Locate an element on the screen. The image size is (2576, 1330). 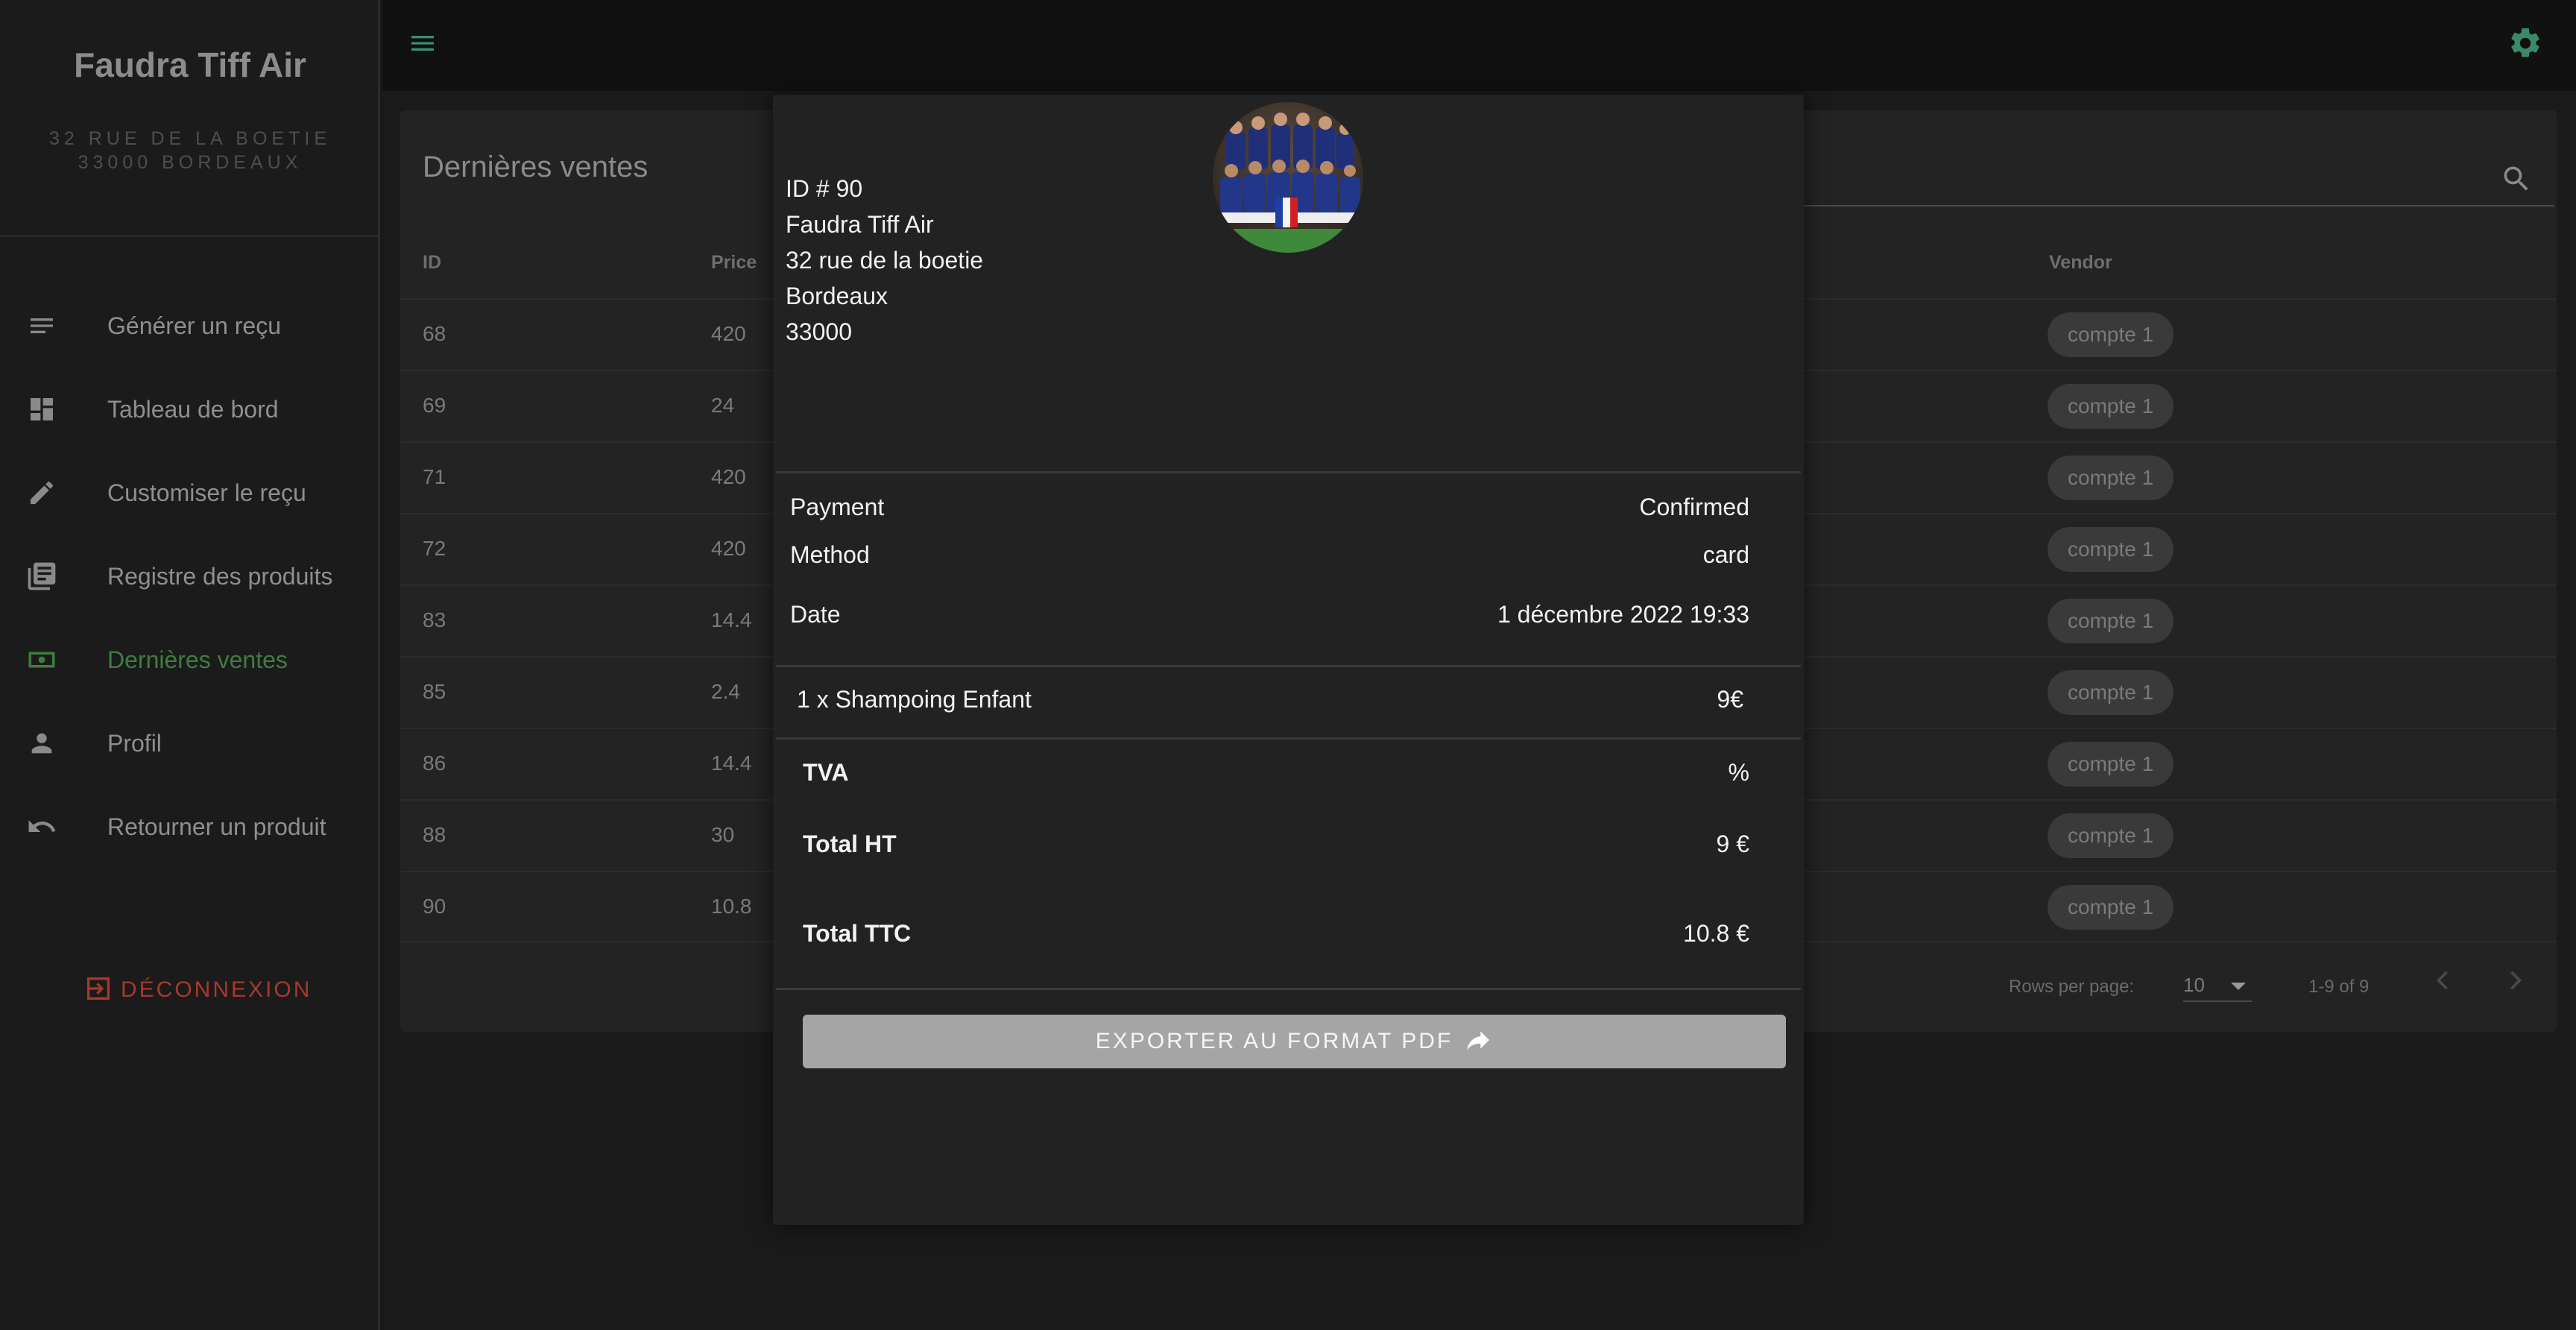
sidebar-item-retourner: Retourner un produit is located at coordinates (189, 826).